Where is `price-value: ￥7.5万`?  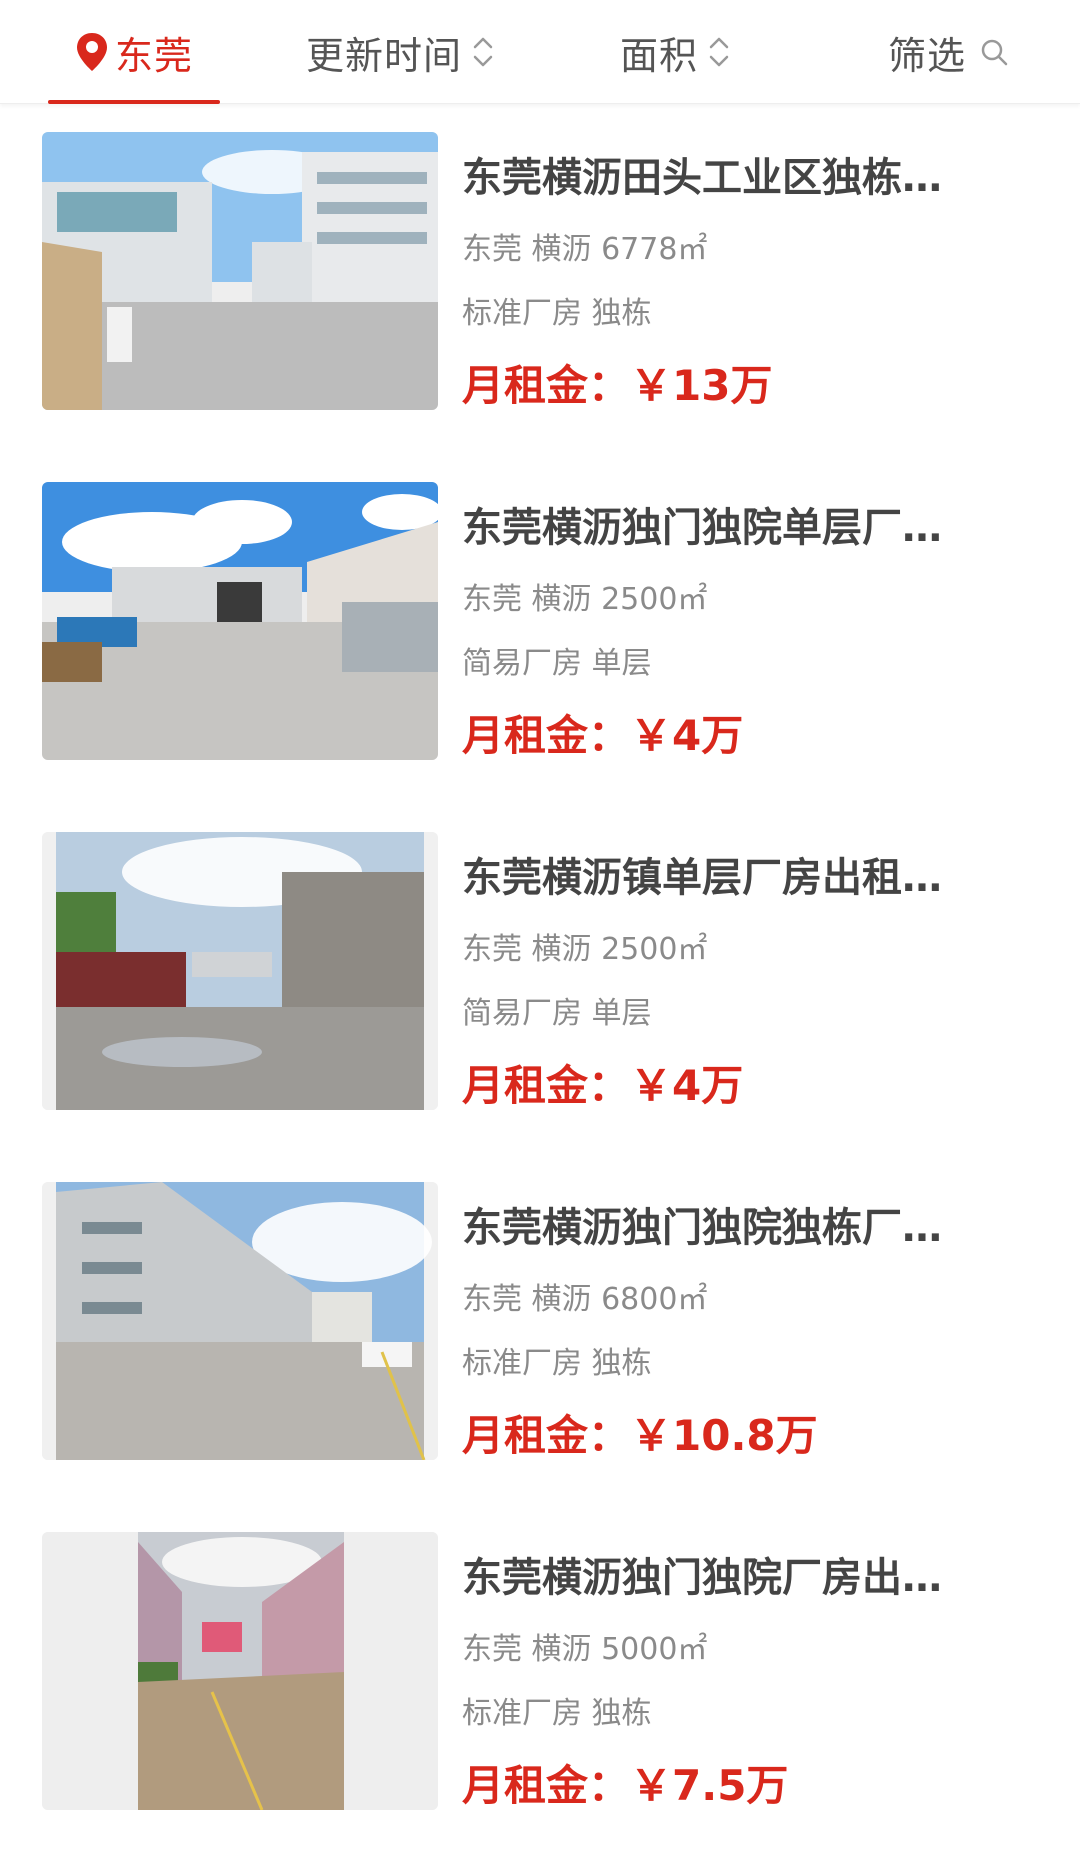 price-value: ￥7.5万 is located at coordinates (709, 1785).